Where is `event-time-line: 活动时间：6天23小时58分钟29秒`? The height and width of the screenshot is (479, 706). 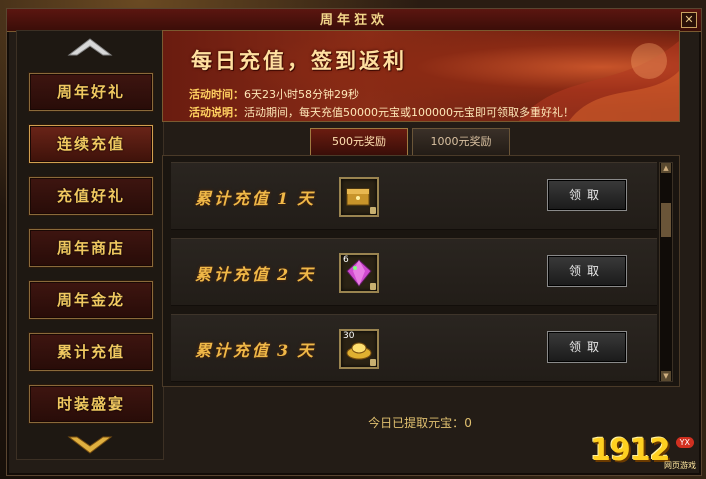 event-time-line: 活动时间：6天23小时58分钟29秒 is located at coordinates (274, 94).